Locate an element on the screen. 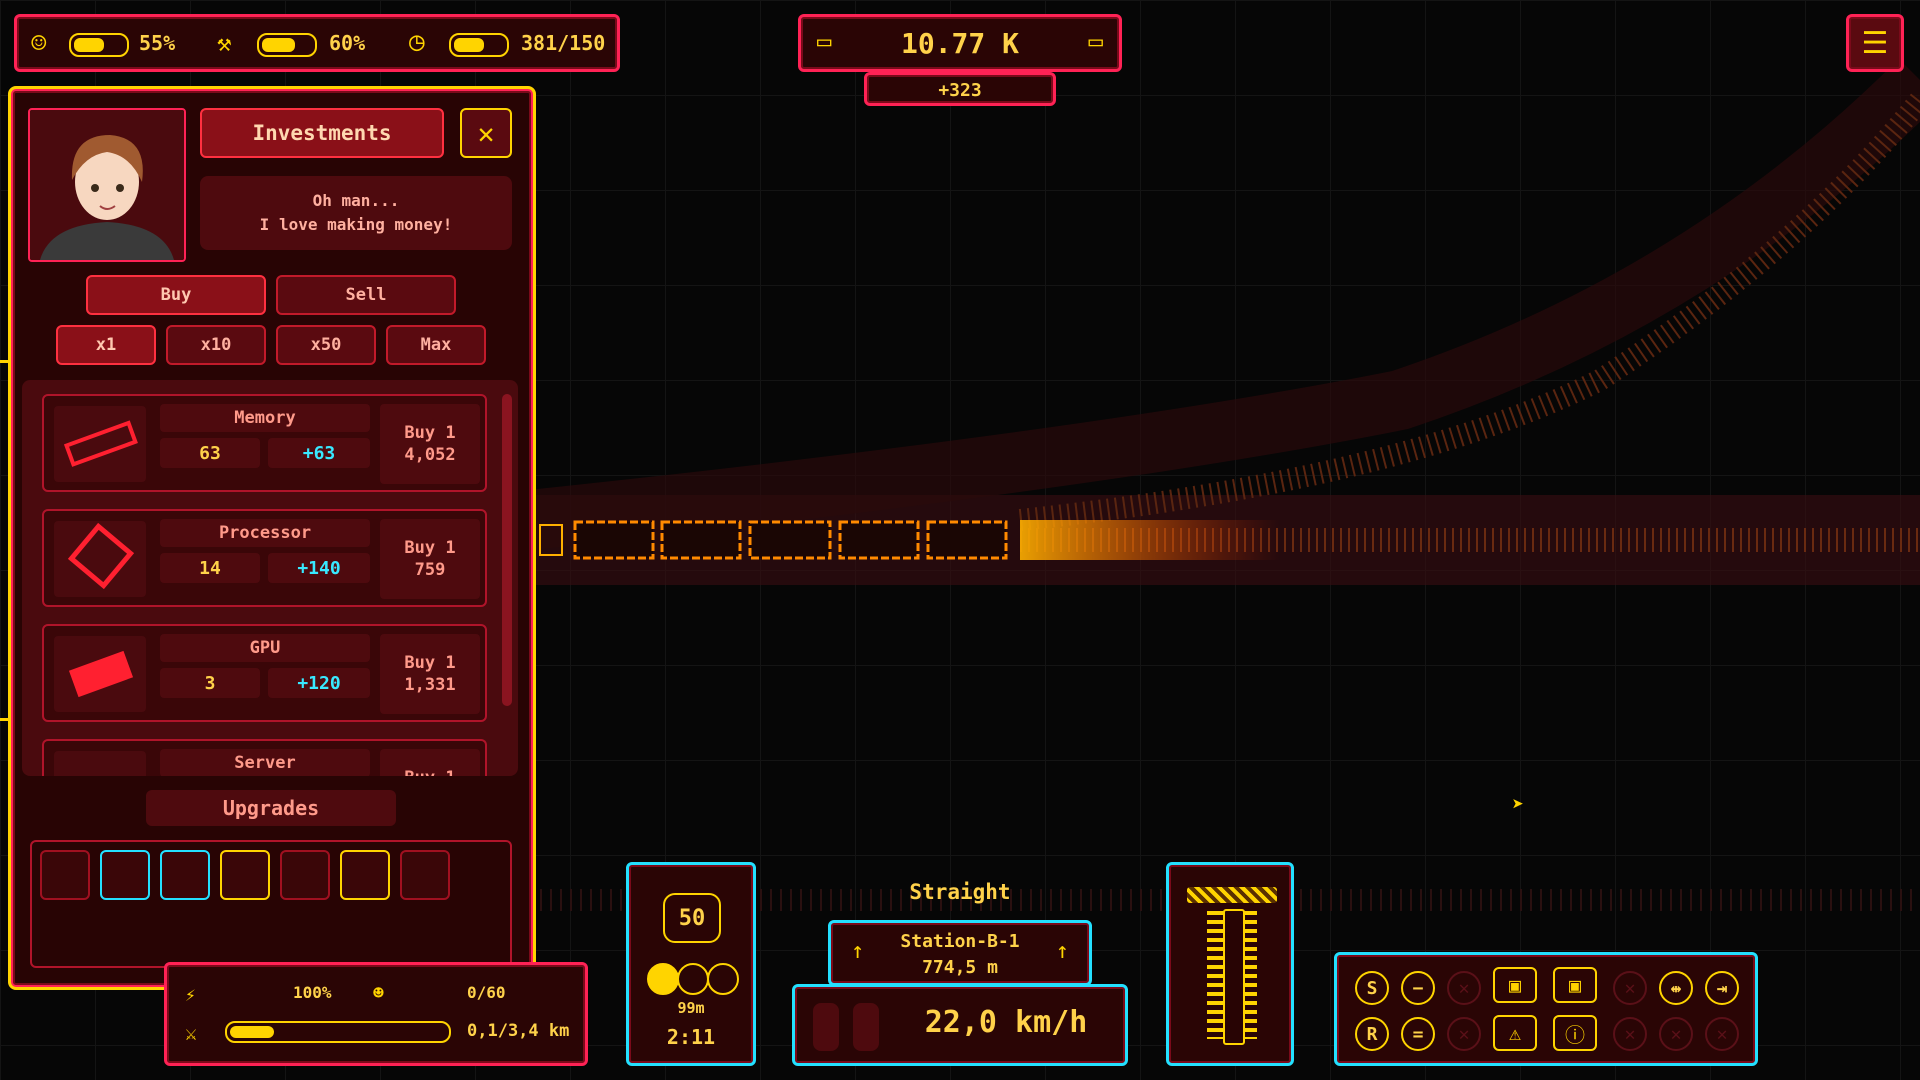 Image resolution: width=1920 pixels, height=1080 pixels. route-icon: ⚔ is located at coordinates (191, 1033).